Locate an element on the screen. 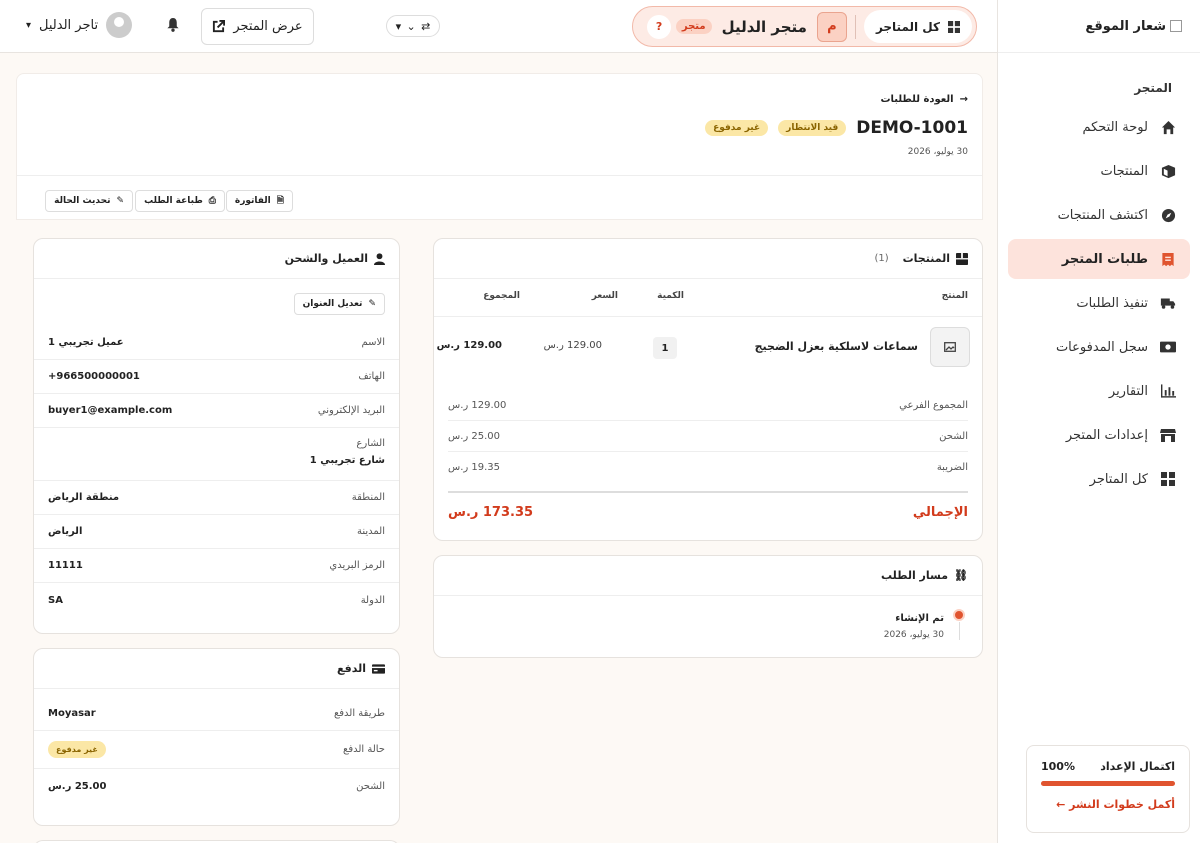  sidebar-item-label: لوحة التحكم is located at coordinates (1115, 127).